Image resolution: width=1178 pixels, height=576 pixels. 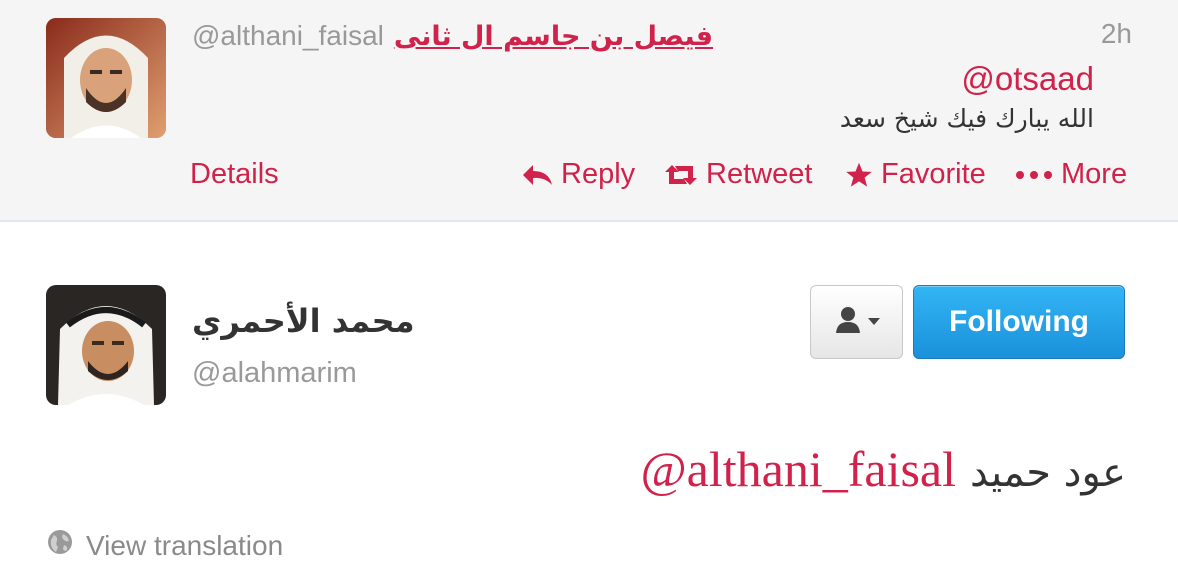 I want to click on main-mention-link: @althani_faisal, so click(x=798, y=469).